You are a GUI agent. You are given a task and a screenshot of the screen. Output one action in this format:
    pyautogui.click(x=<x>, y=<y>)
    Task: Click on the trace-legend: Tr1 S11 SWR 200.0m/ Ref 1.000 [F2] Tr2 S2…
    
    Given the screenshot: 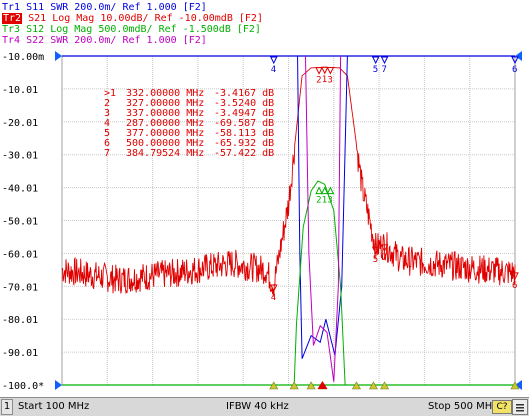 What is the action you would take?
    pyautogui.click(x=264, y=25)
    